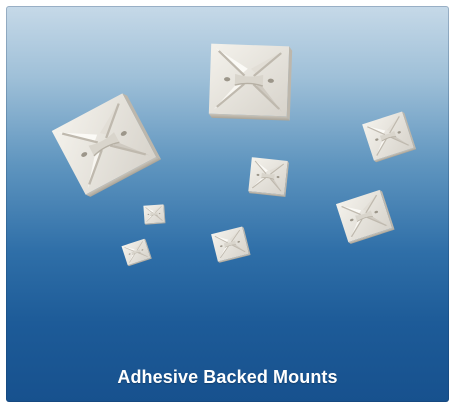  Describe the element at coordinates (106, 145) in the screenshot. I see `mount-large-left` at that location.